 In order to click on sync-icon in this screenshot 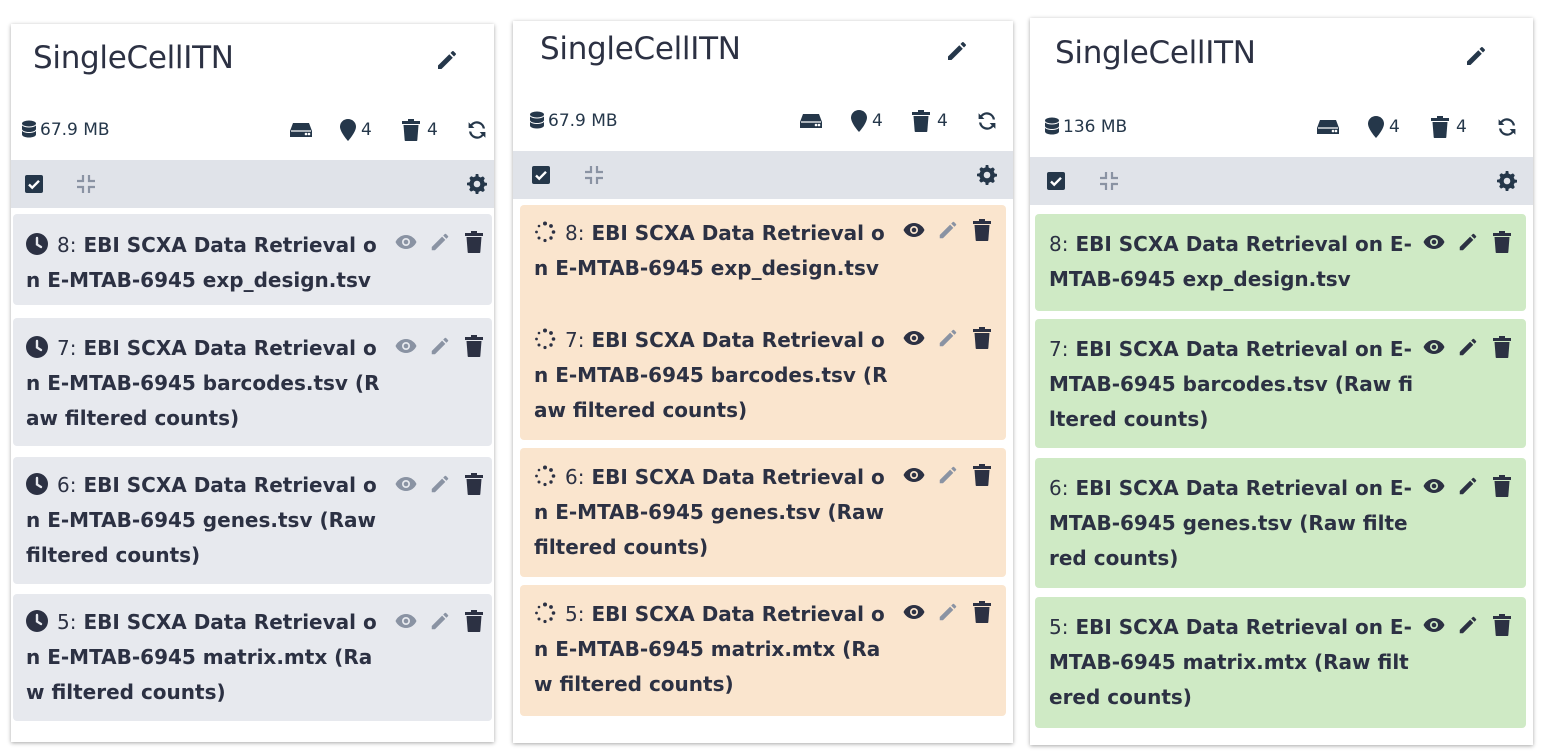, I will do `click(477, 130)`.